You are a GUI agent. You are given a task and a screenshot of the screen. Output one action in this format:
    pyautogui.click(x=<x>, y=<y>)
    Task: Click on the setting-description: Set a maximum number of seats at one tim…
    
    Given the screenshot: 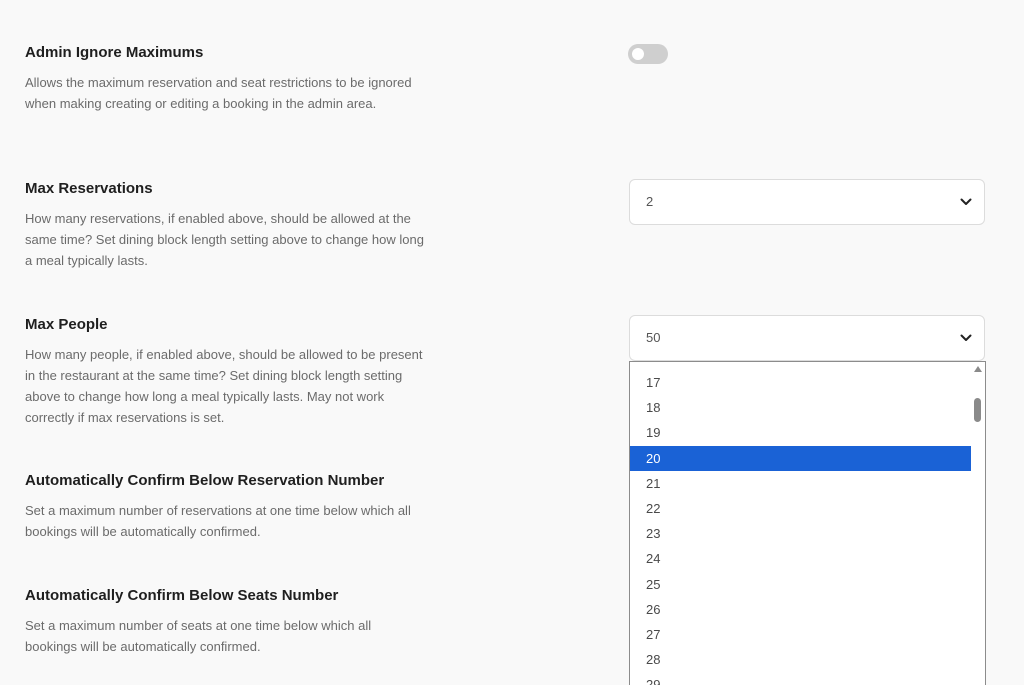 What is the action you would take?
    pyautogui.click(x=198, y=636)
    